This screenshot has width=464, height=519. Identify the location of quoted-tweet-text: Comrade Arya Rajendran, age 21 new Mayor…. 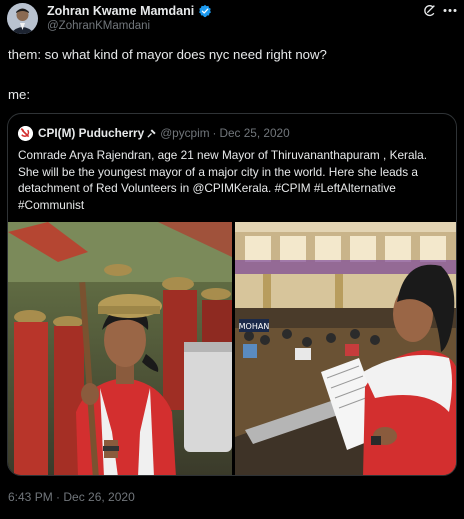
(235, 180).